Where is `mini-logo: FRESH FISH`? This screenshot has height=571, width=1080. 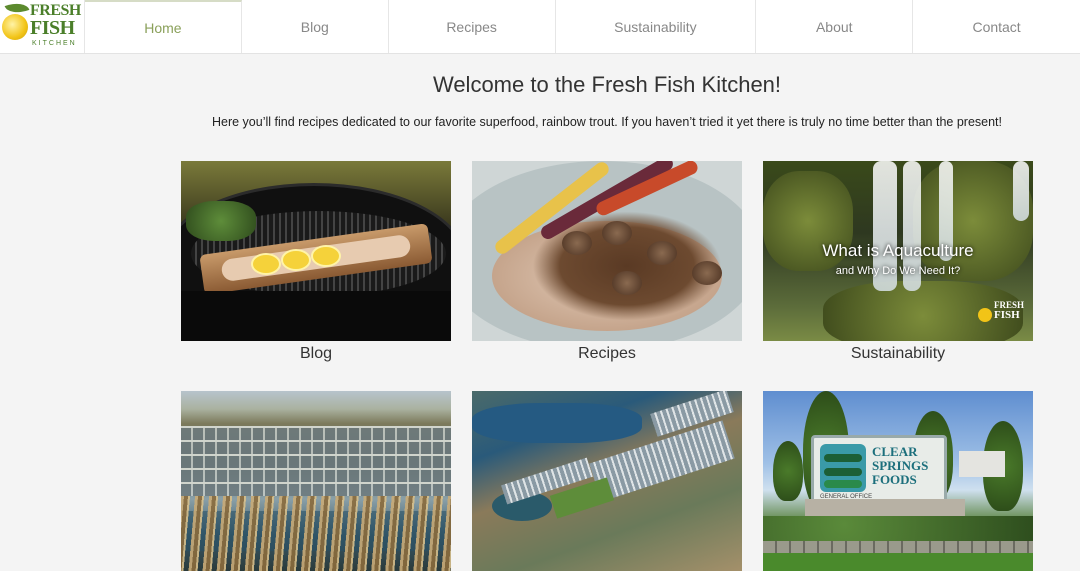
mini-logo: FRESH FISH is located at coordinates (1004, 315).